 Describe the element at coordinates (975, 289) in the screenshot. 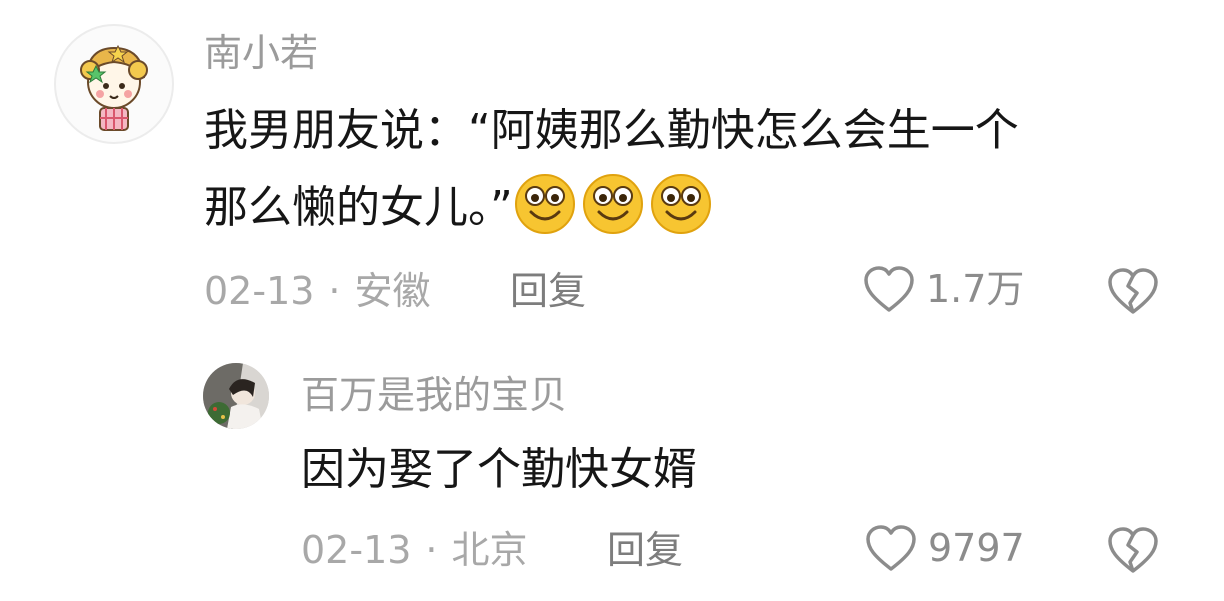

I see `like-count: 1.7万` at that location.